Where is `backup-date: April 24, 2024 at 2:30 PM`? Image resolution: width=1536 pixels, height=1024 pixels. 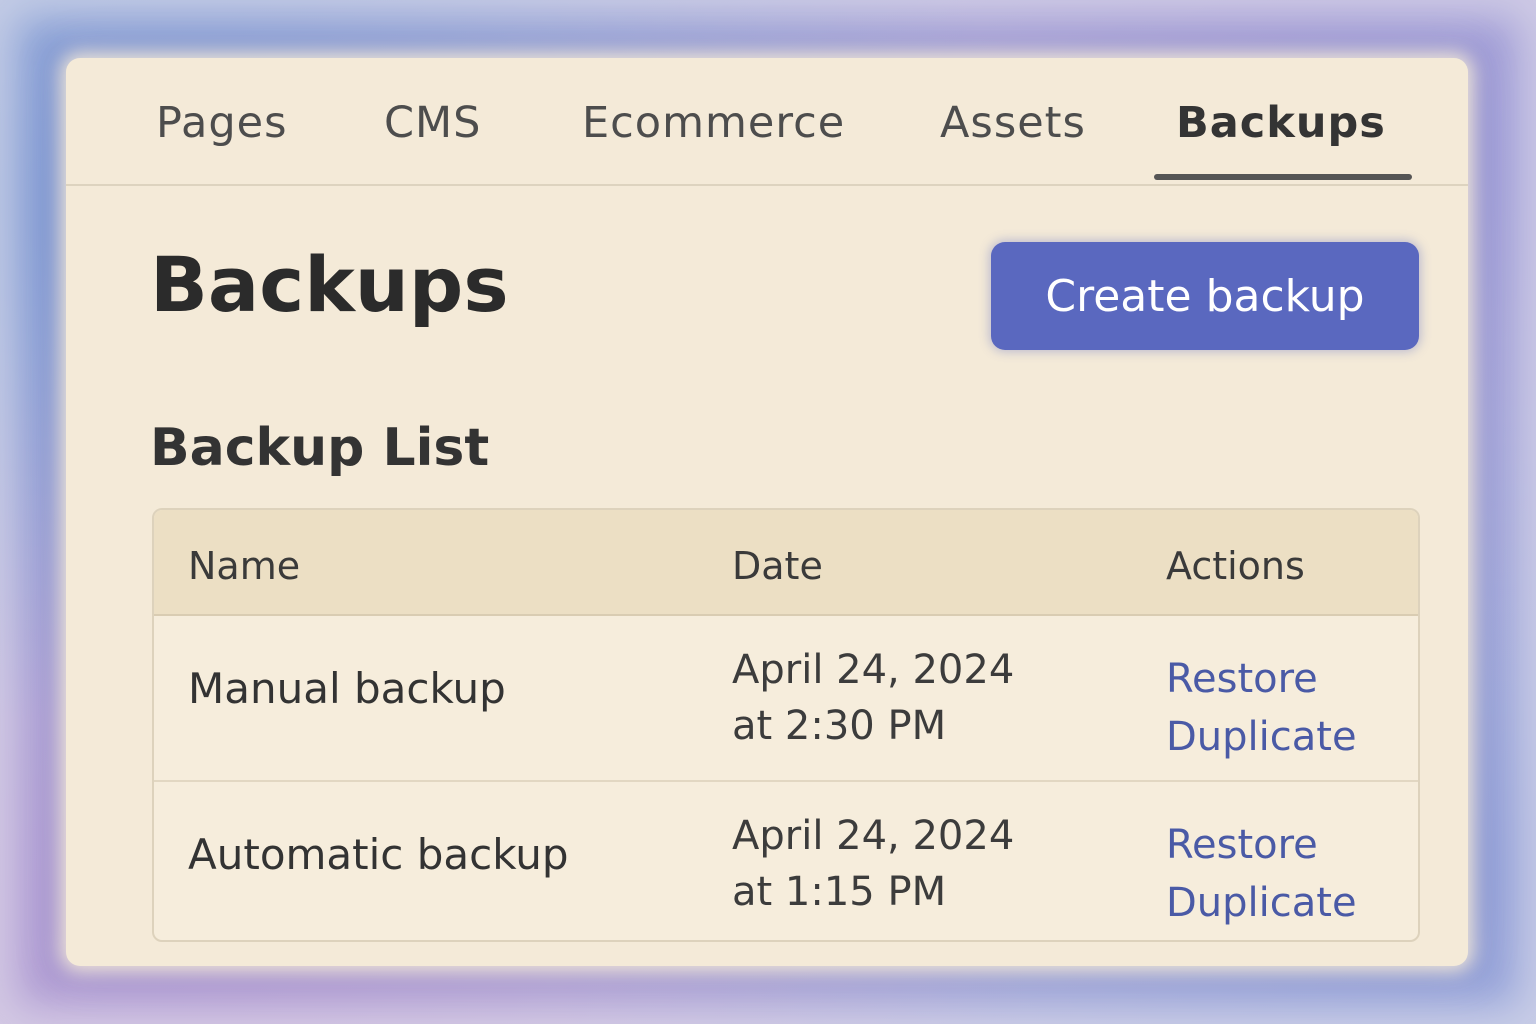
backup-date: April 24, 2024 at 2:30 PM is located at coordinates (873, 698).